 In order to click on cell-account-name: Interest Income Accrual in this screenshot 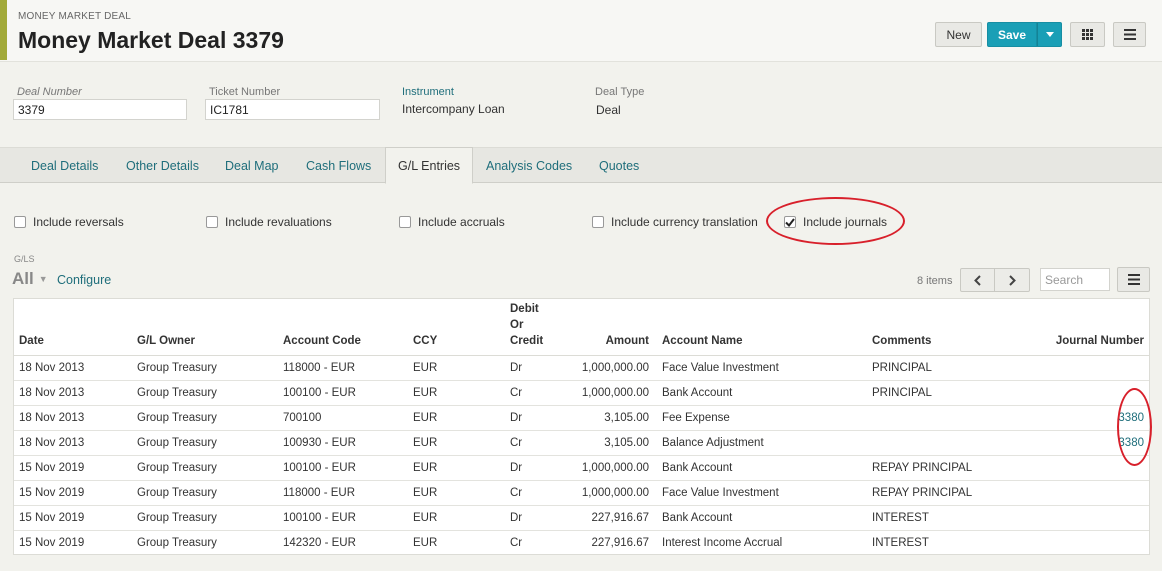, I will do `click(722, 542)`.